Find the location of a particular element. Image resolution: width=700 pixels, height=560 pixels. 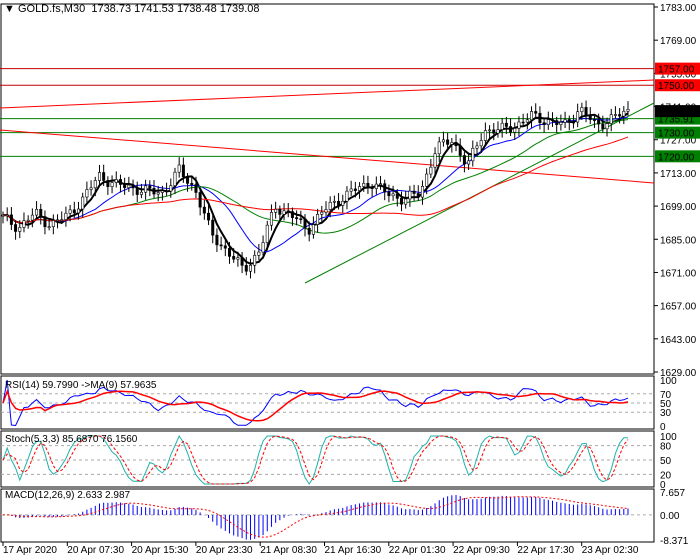

stoch-tick: 80 is located at coordinates (666, 447).